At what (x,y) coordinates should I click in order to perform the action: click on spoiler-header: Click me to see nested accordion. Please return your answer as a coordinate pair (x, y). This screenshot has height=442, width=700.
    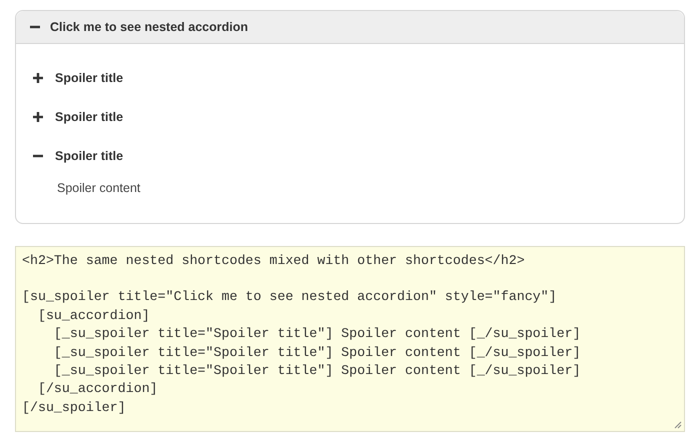
    Looking at the image, I should click on (350, 27).